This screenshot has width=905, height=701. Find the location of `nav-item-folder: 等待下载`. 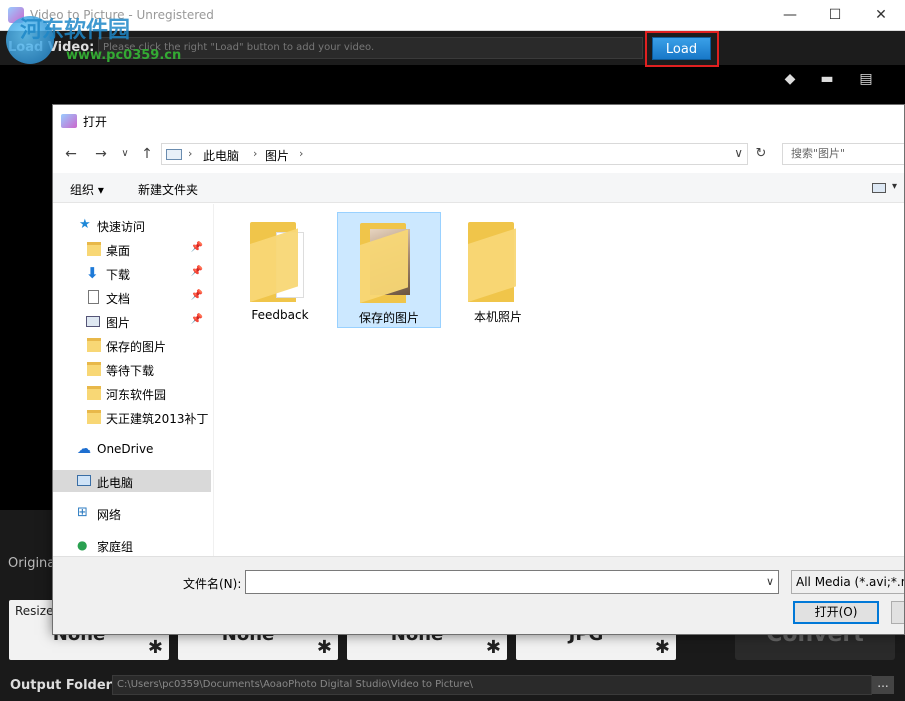

nav-item-folder: 等待下载 is located at coordinates (132, 369).